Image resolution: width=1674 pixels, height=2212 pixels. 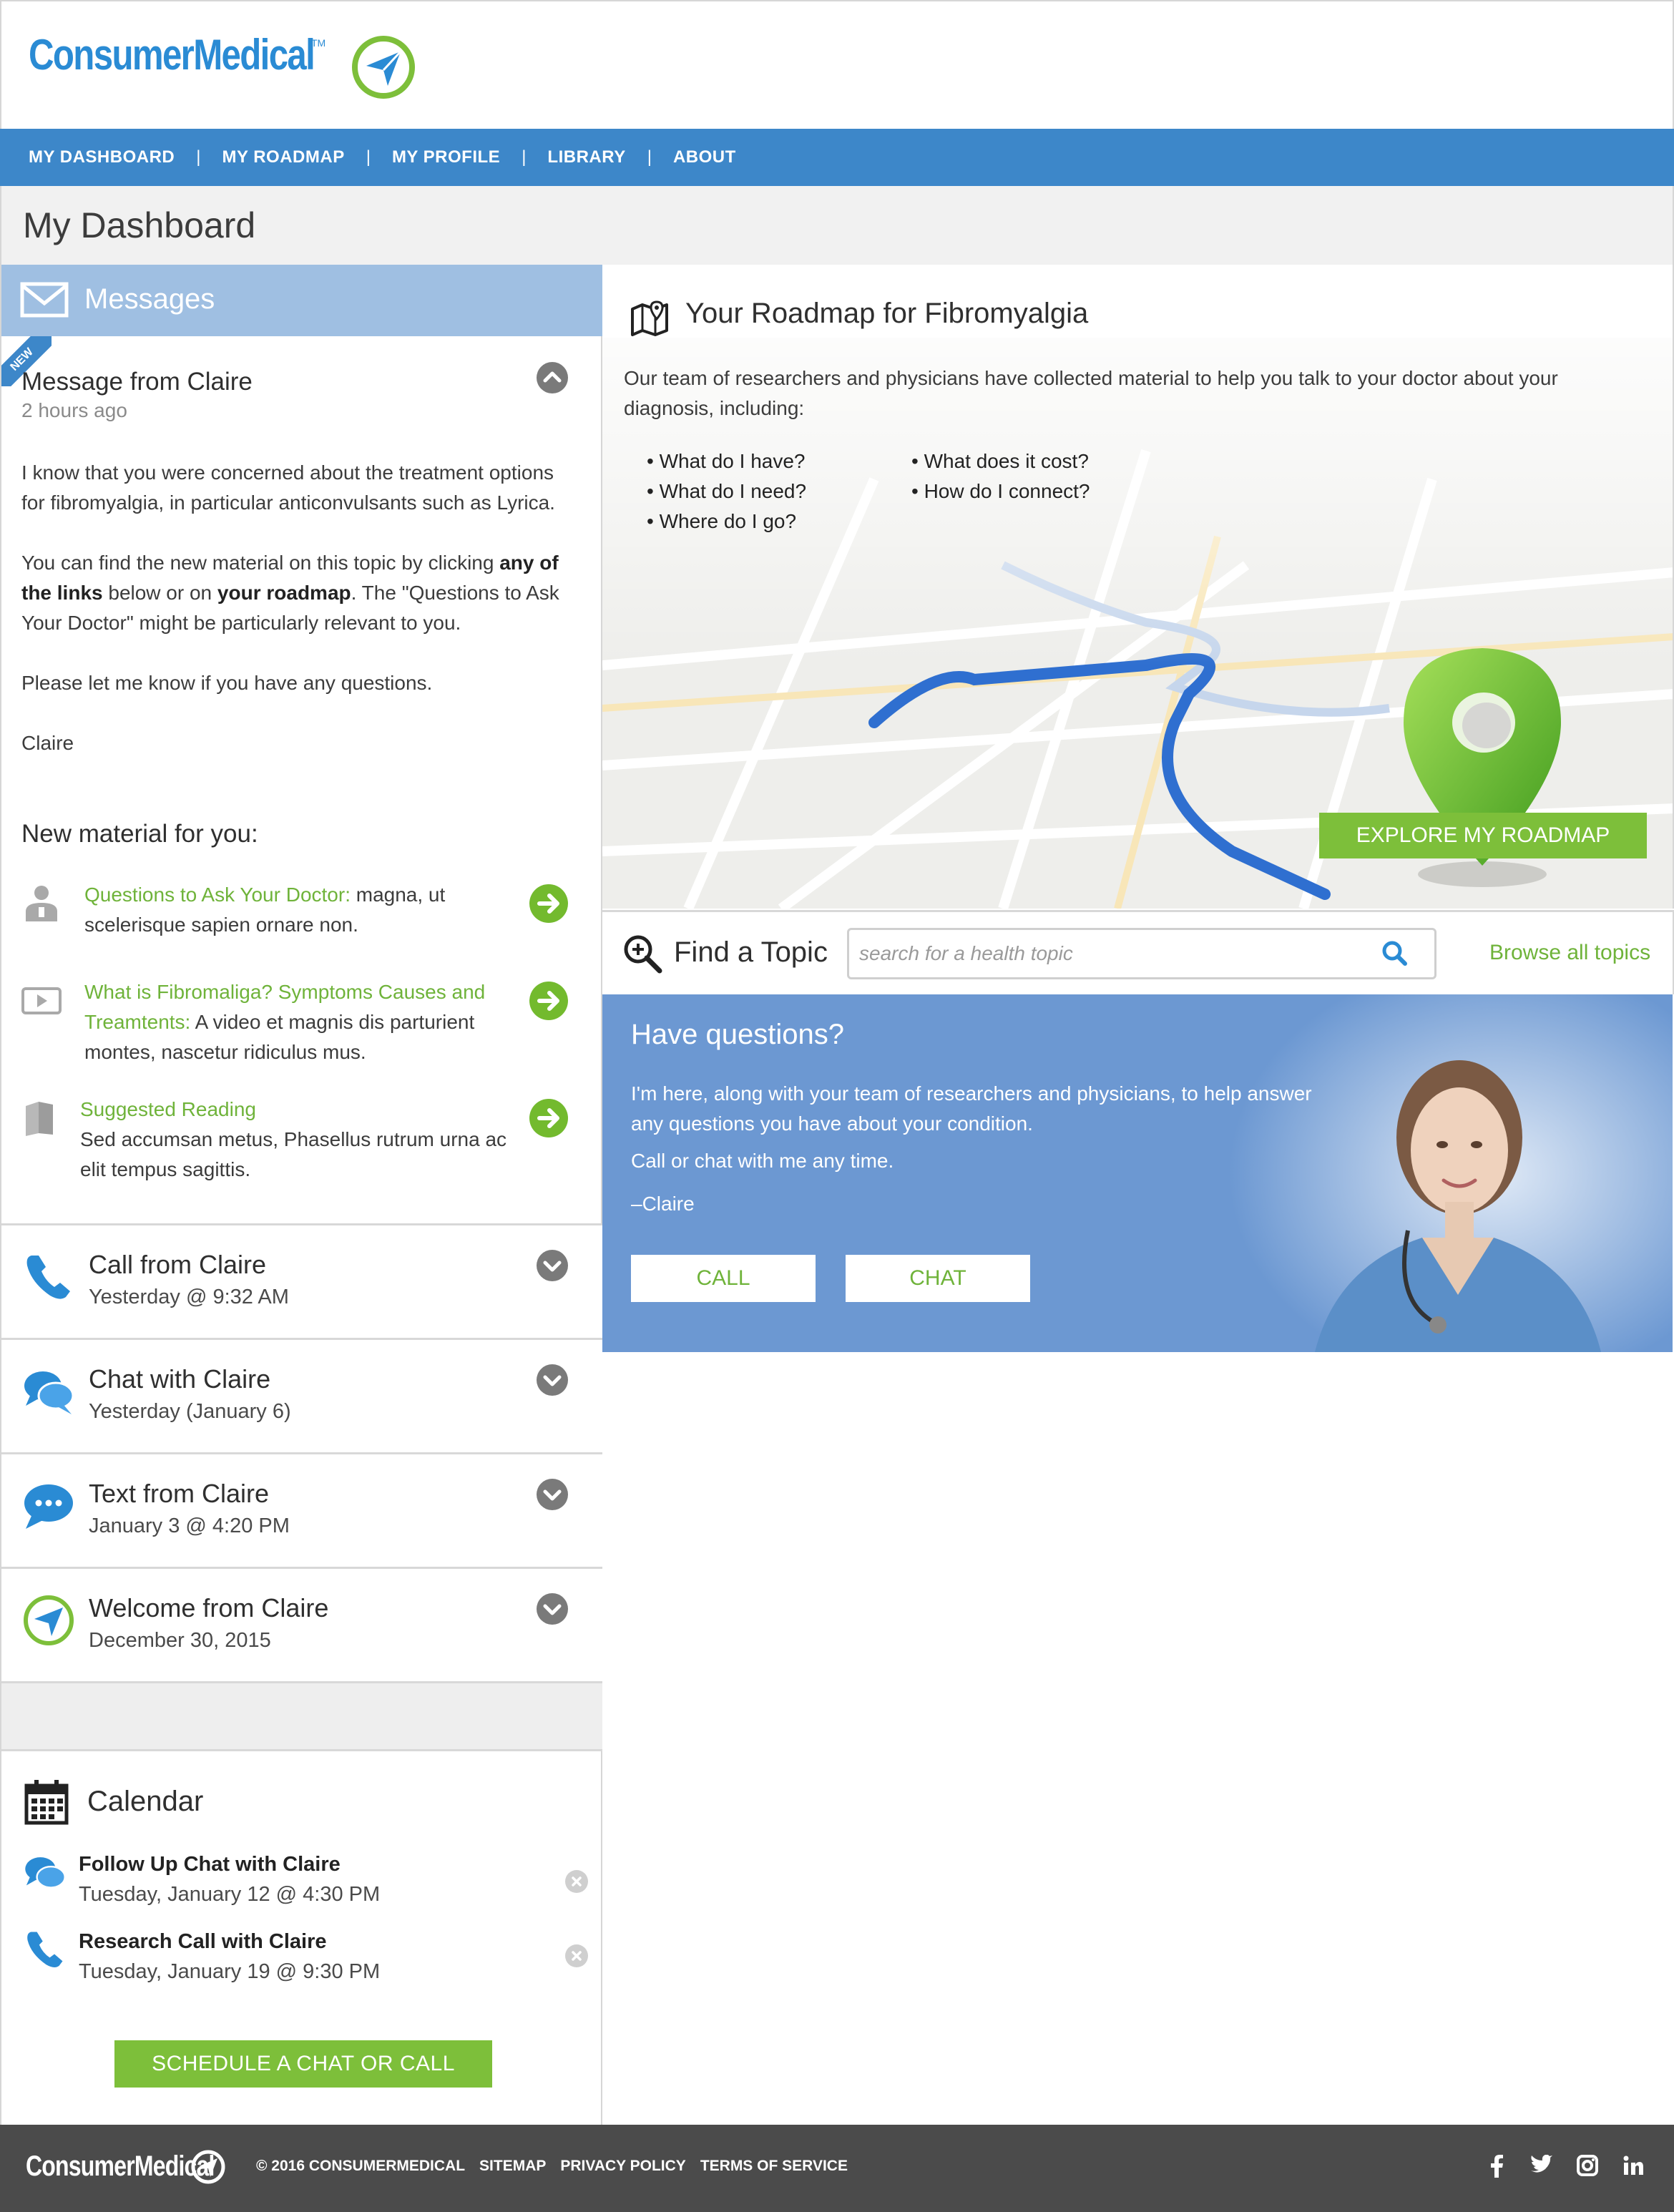 I want to click on page-title: My Dashboard, so click(x=139, y=225).